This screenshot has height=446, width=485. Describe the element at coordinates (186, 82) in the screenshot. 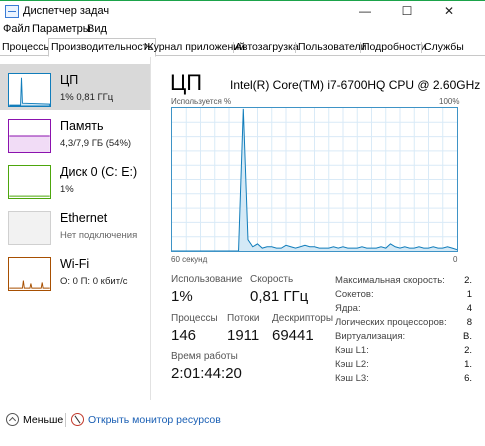

I see `page-title: ЦП` at that location.